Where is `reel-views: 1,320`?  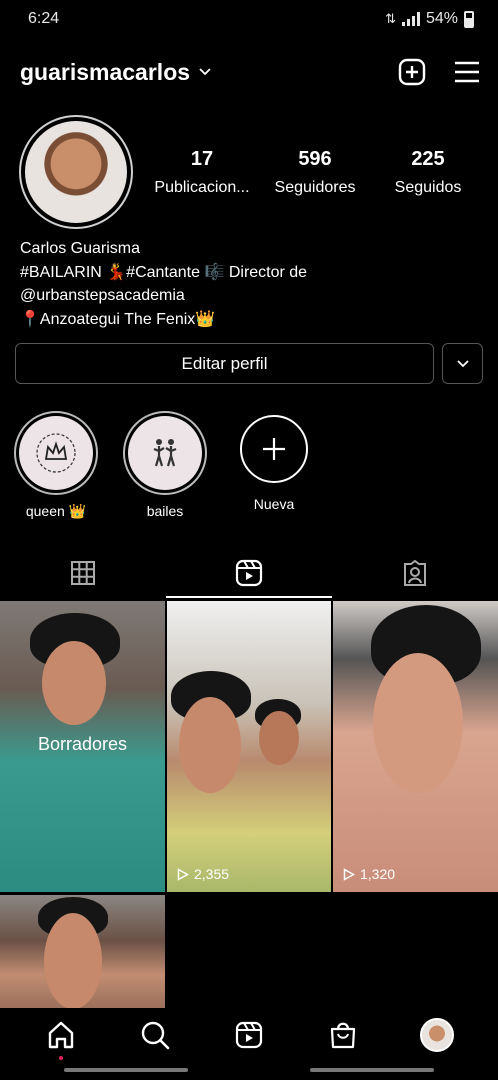 reel-views: 1,320 is located at coordinates (369, 874).